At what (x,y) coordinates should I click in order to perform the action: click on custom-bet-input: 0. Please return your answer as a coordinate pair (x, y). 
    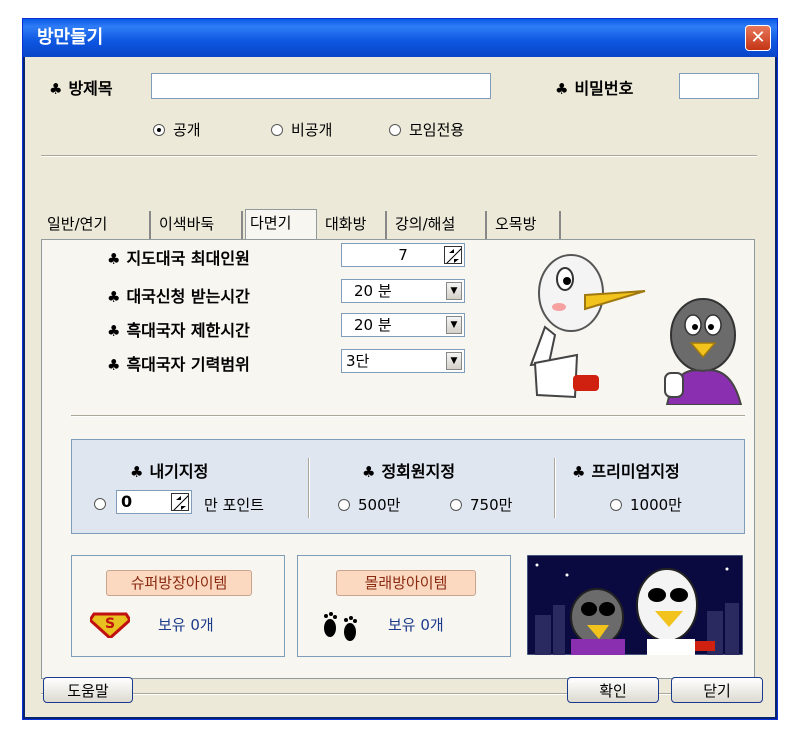
    Looking at the image, I should click on (154, 502).